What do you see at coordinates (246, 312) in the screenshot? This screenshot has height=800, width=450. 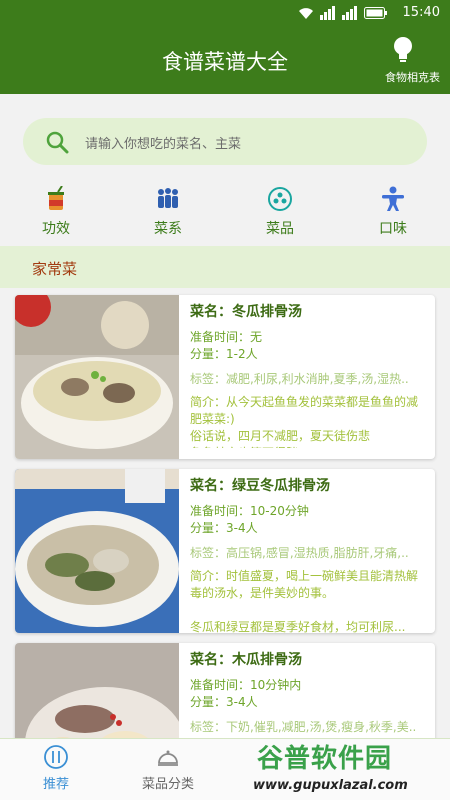 I see `recipe-name: 菜名：冬瓜排骨汤` at bounding box center [246, 312].